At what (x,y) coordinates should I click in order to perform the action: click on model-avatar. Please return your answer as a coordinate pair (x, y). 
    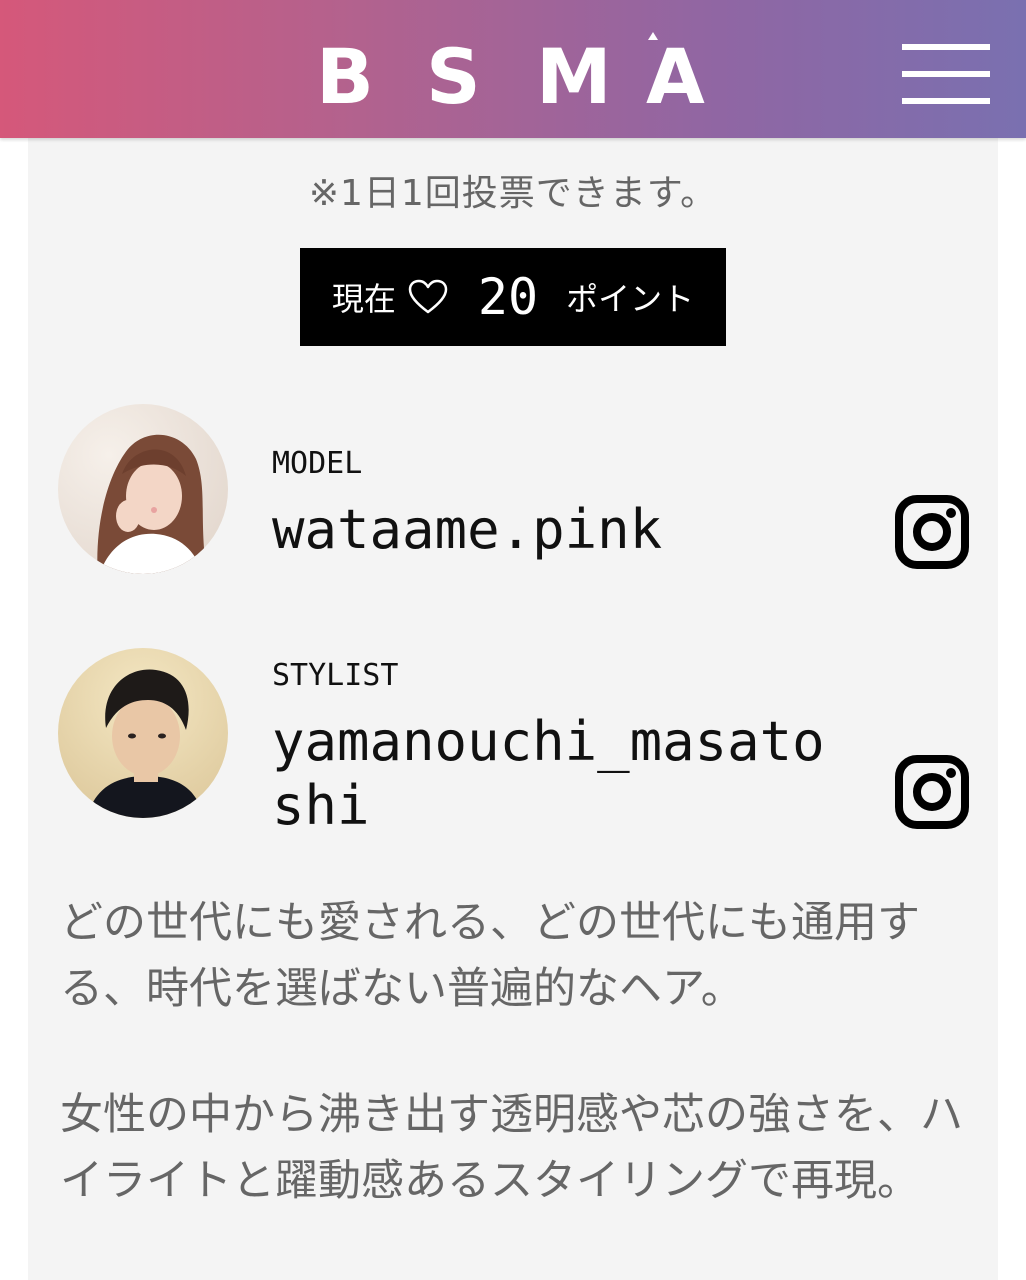
    Looking at the image, I should click on (143, 489).